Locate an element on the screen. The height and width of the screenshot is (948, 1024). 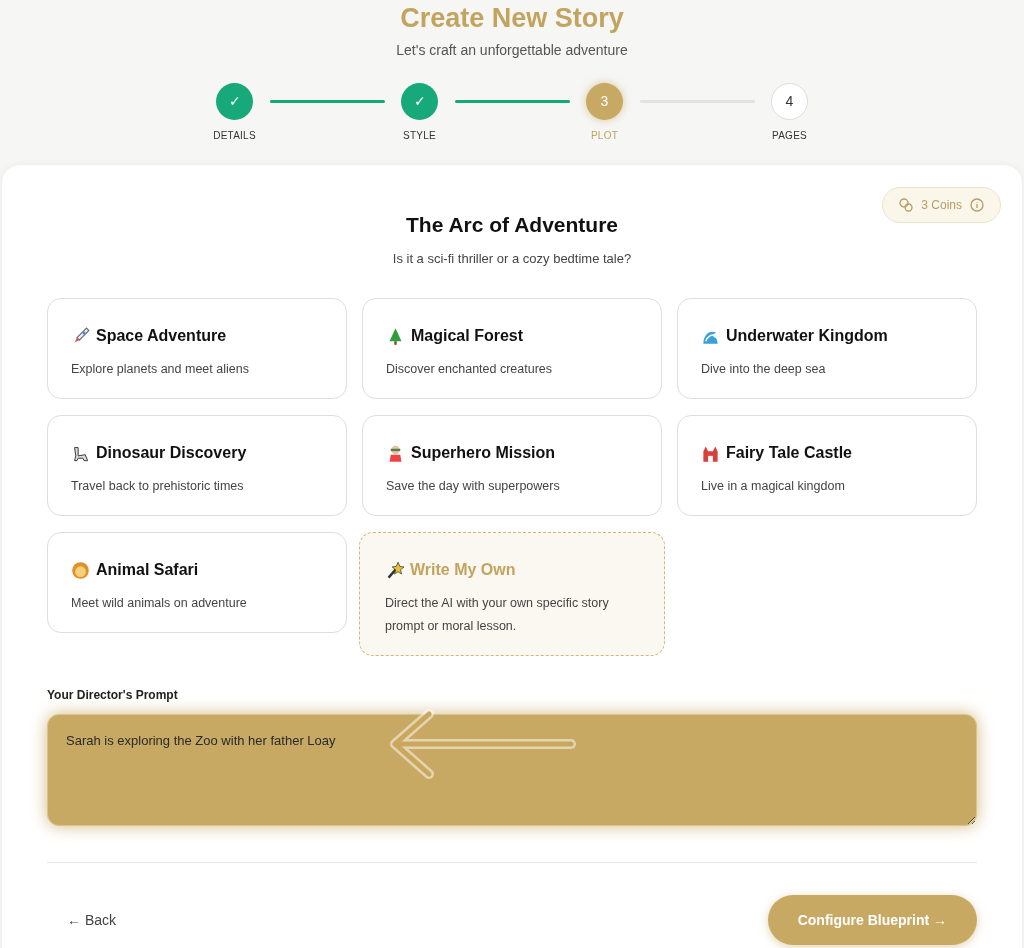
theme-card: Fairy Tale Castle Live in a magical kingdom is located at coordinates (827, 465).